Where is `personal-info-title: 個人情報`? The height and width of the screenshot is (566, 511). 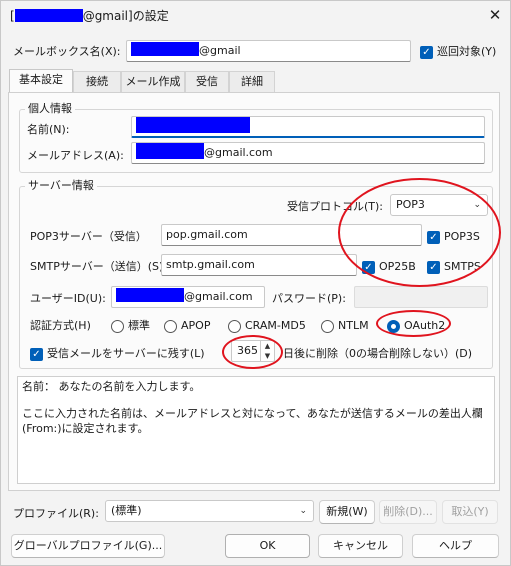
personal-info-title: 個人情報 is located at coordinates (50, 109).